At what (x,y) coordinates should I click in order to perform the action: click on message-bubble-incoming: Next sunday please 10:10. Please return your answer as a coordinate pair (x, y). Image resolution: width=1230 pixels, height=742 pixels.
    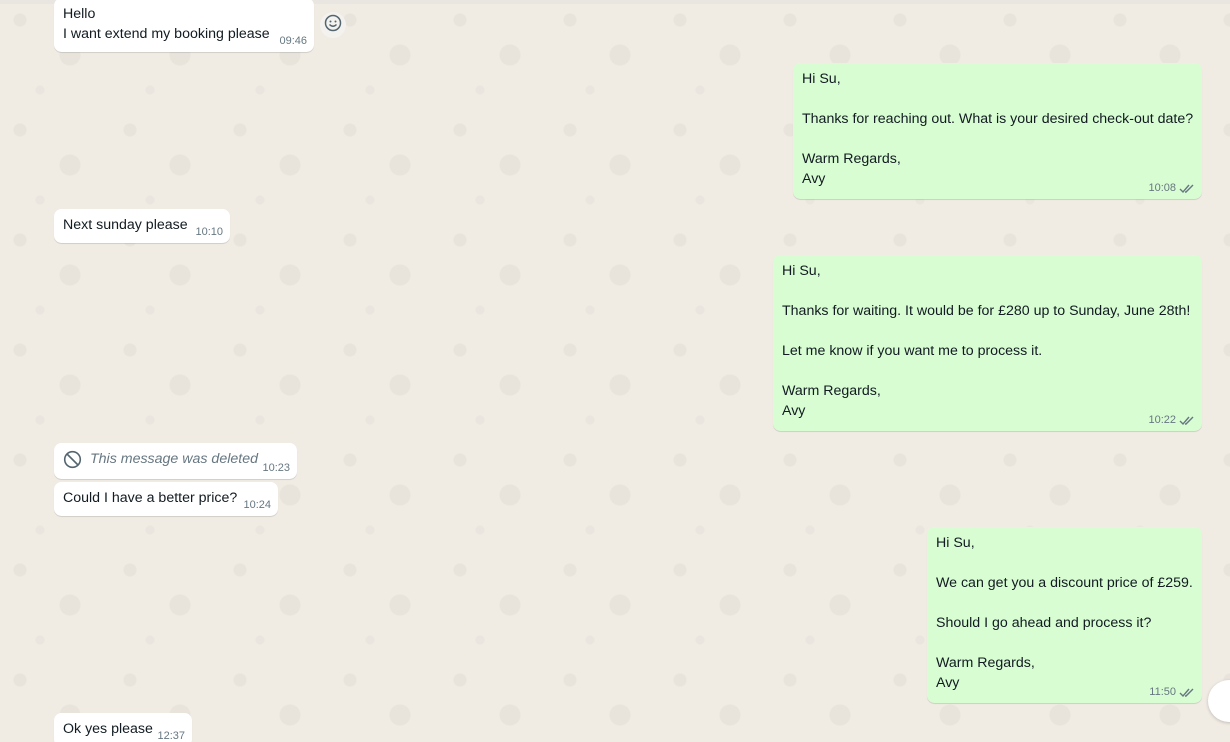
    Looking at the image, I should click on (142, 226).